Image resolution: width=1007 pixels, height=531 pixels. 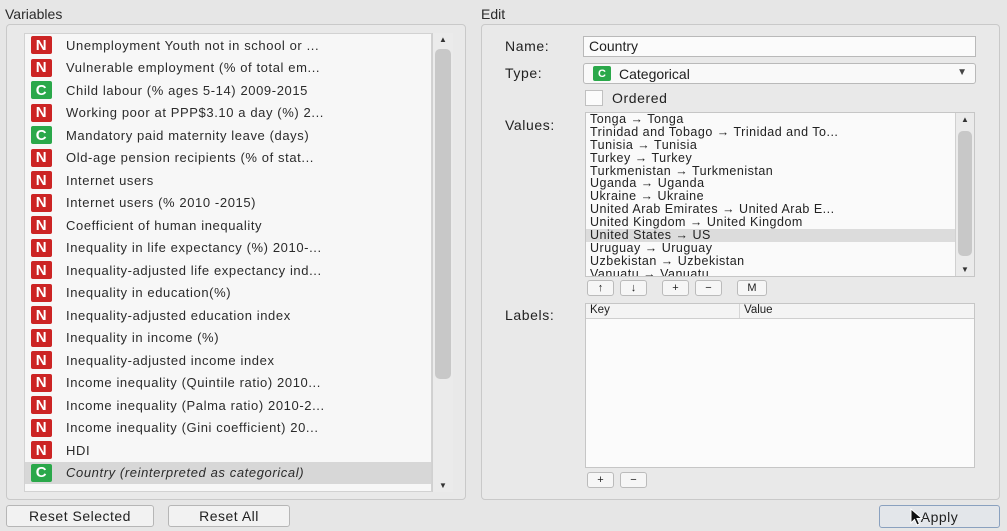 I want to click on variable-row: N Inequality-adjusted education index, so click(x=228, y=315).